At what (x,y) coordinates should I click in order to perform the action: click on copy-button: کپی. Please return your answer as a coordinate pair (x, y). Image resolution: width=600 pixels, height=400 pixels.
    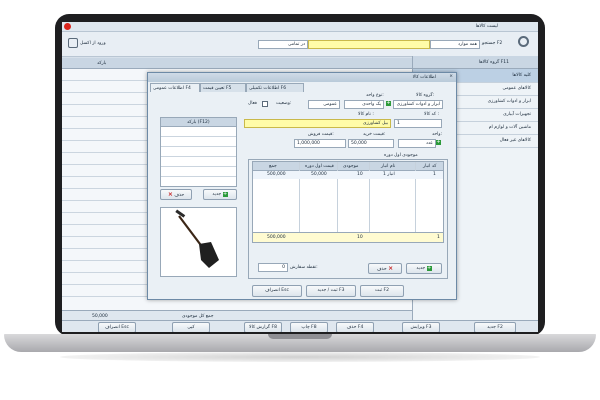
    Looking at the image, I should click on (191, 327).